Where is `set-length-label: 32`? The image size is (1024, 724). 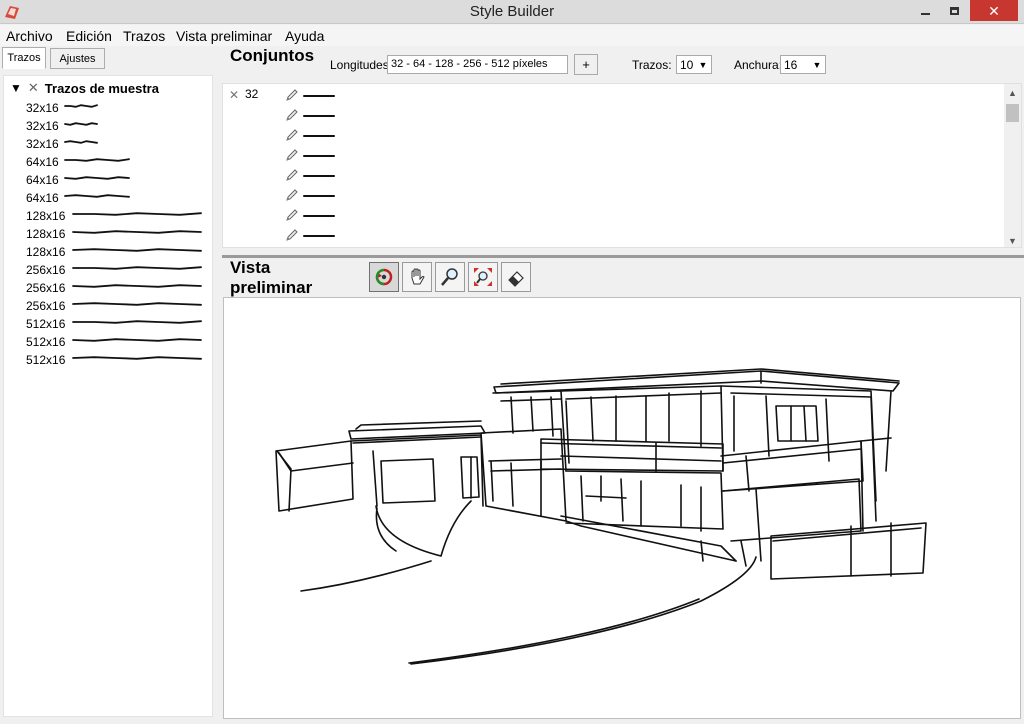 set-length-label: 32 is located at coordinates (252, 94).